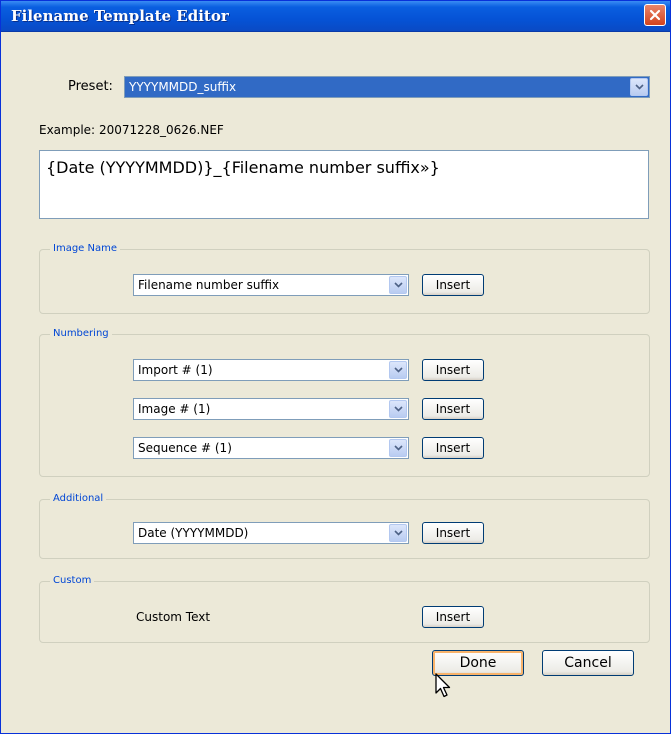 This screenshot has width=671, height=734. What do you see at coordinates (161, 130) in the screenshot?
I see `example-value: 20071228_0626.NEF` at bounding box center [161, 130].